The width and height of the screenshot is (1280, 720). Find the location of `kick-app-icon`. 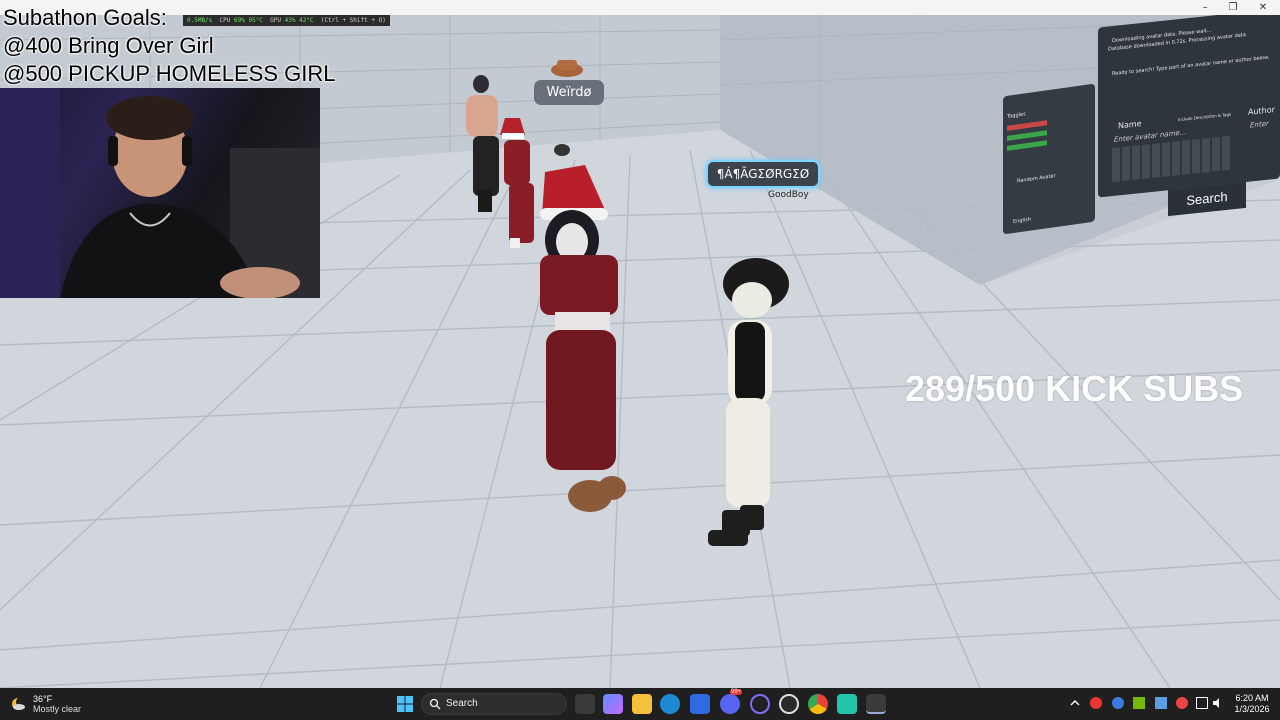

kick-app-icon is located at coordinates (847, 704).